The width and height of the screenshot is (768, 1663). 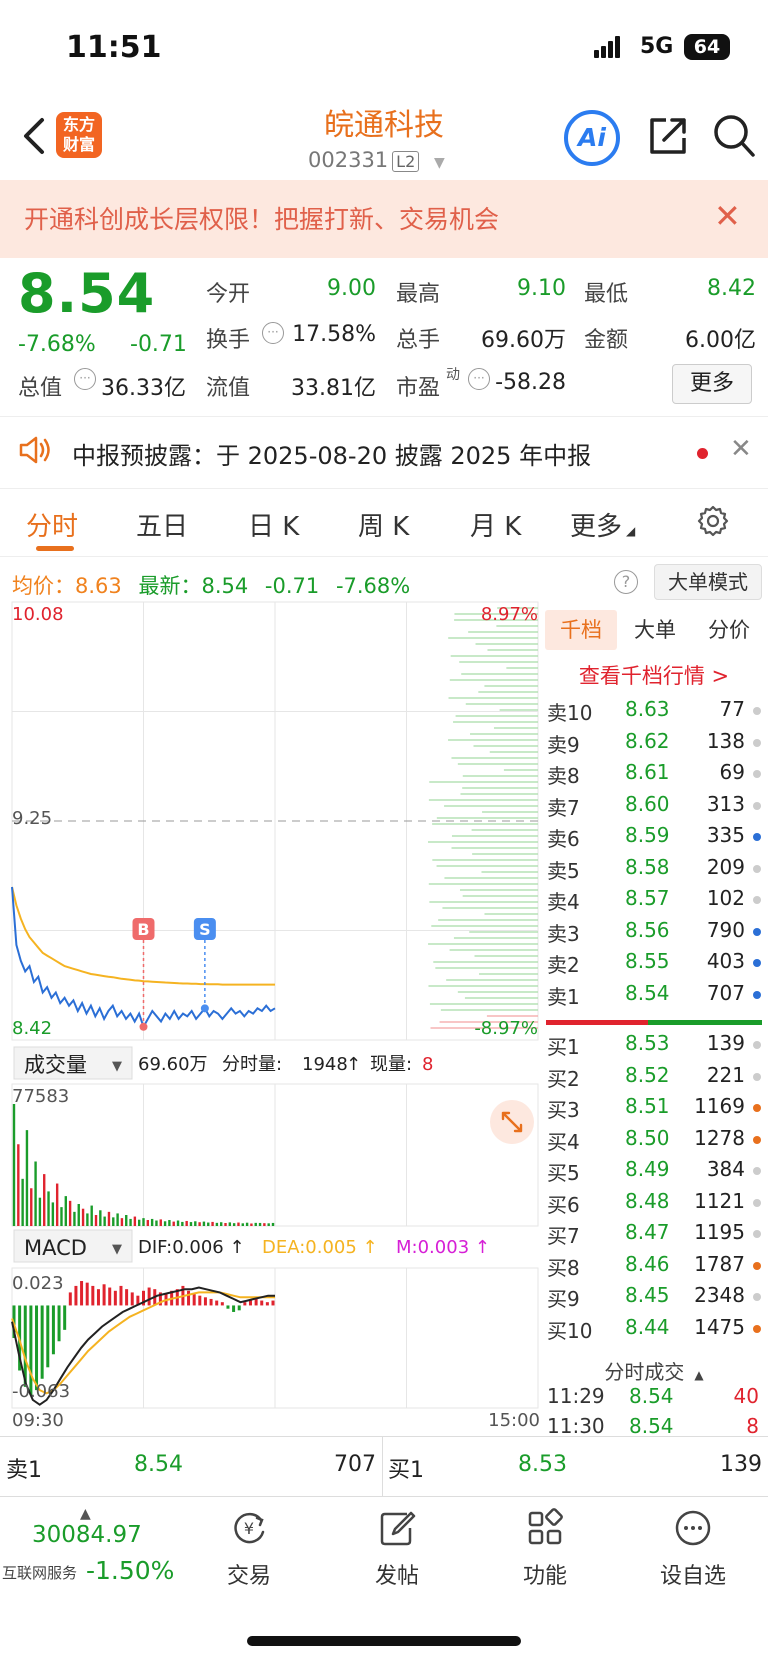 What do you see at coordinates (654, 1046) in the screenshot?
I see `bid-row: 买1 8.53 139` at bounding box center [654, 1046].